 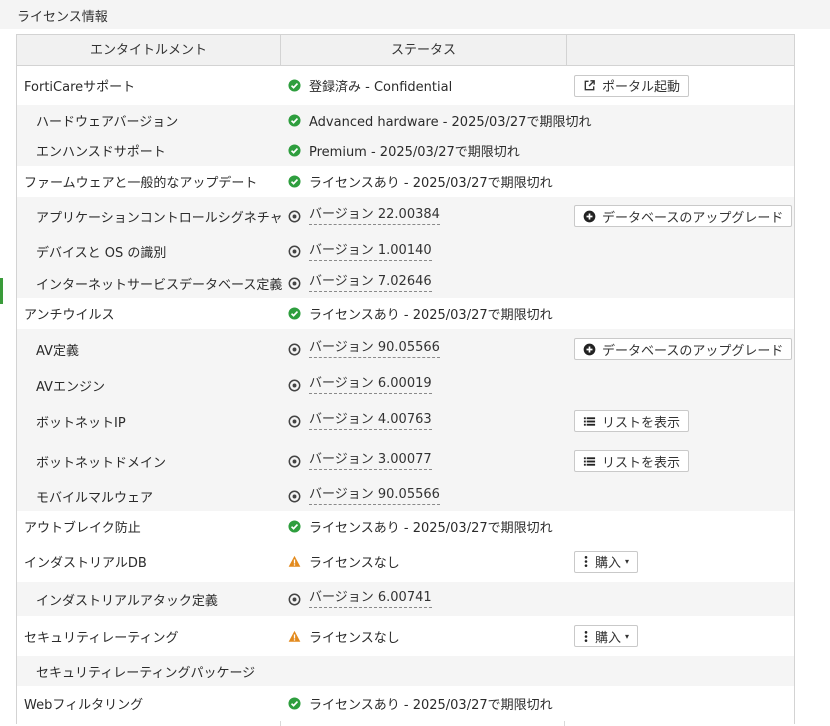 I want to click on table-row: インターネットサービスデータベース定義 バージョン 7.02646, so click(x=405, y=283).